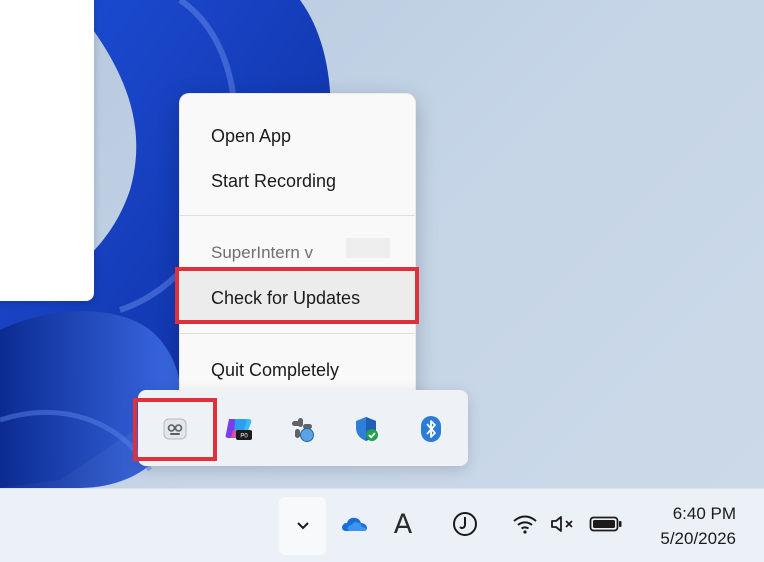  Describe the element at coordinates (175, 429) in the screenshot. I see `superintern-icon` at that location.